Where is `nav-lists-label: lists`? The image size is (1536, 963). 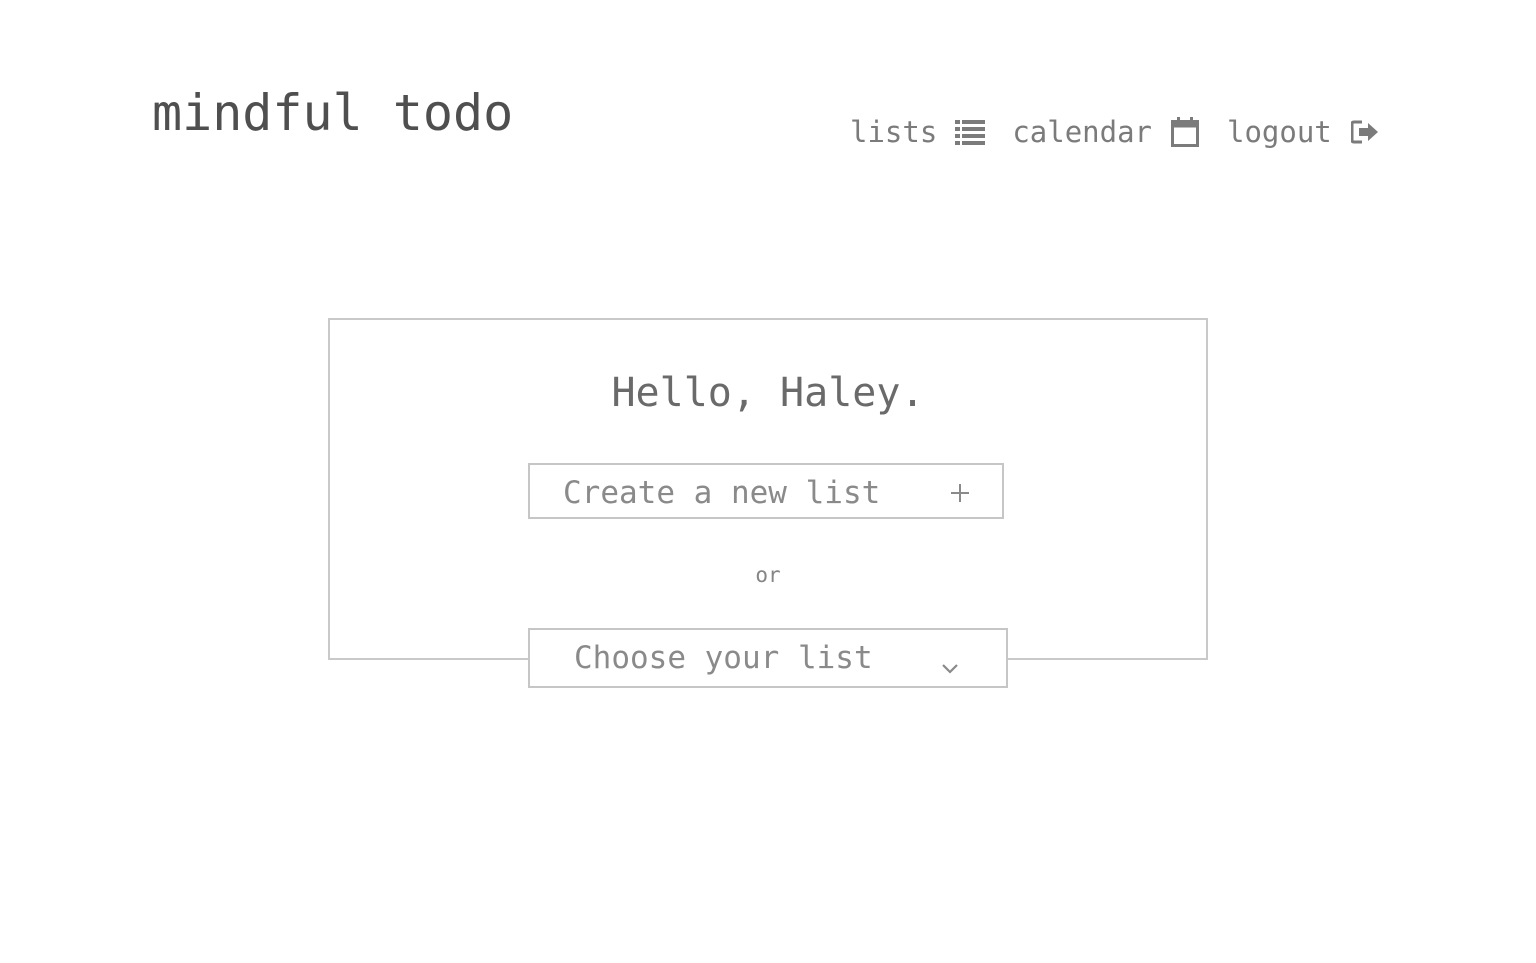
nav-lists-label: lists is located at coordinates (894, 132).